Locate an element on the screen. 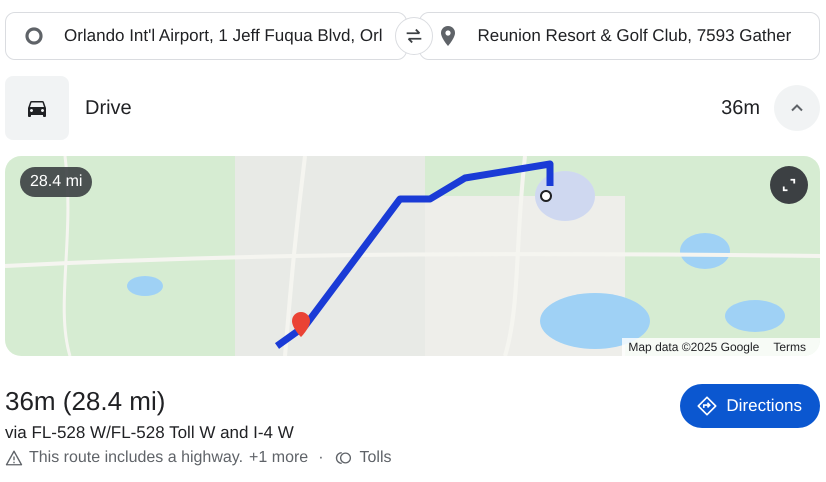 The width and height of the screenshot is (826, 482). route-via-text: via FL-528 W/FL-528 Toll W and I-4 W is located at coordinates (150, 433).